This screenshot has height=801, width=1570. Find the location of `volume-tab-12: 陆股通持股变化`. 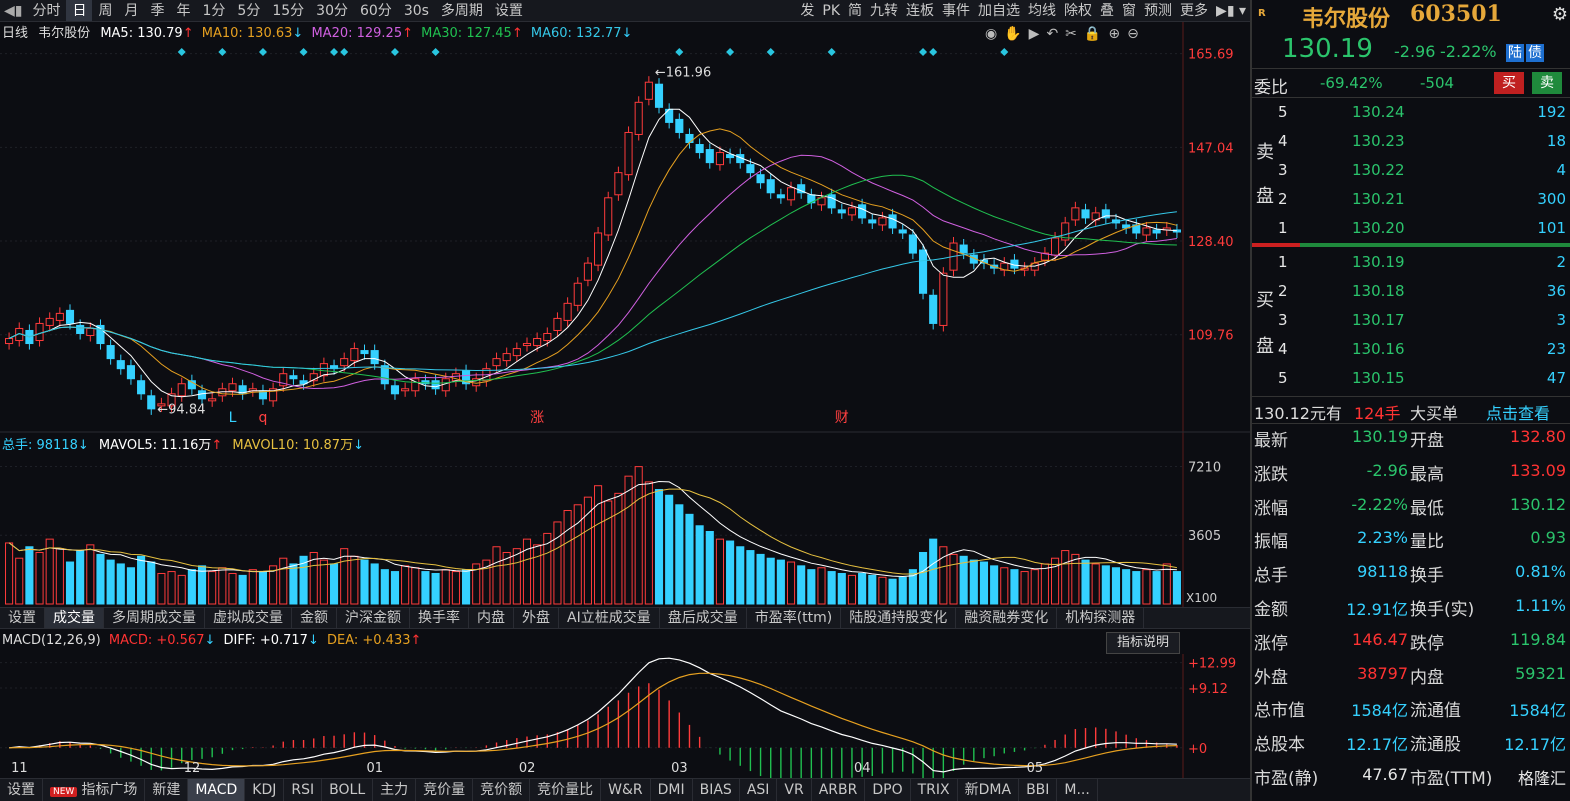

volume-tab-12: 陆股通持股变化 is located at coordinates (899, 618).